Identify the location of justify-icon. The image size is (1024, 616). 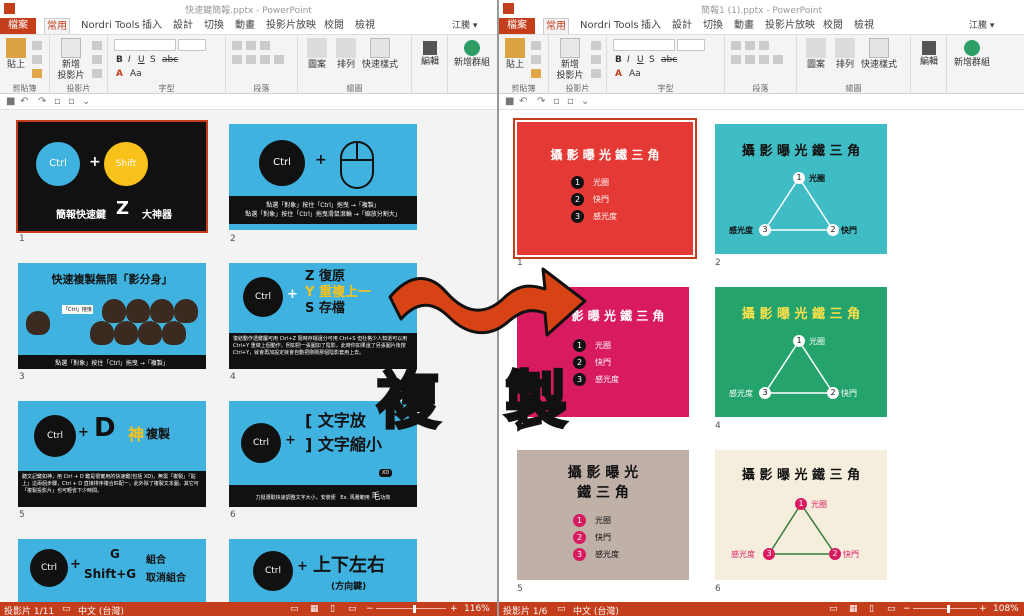
(778, 59).